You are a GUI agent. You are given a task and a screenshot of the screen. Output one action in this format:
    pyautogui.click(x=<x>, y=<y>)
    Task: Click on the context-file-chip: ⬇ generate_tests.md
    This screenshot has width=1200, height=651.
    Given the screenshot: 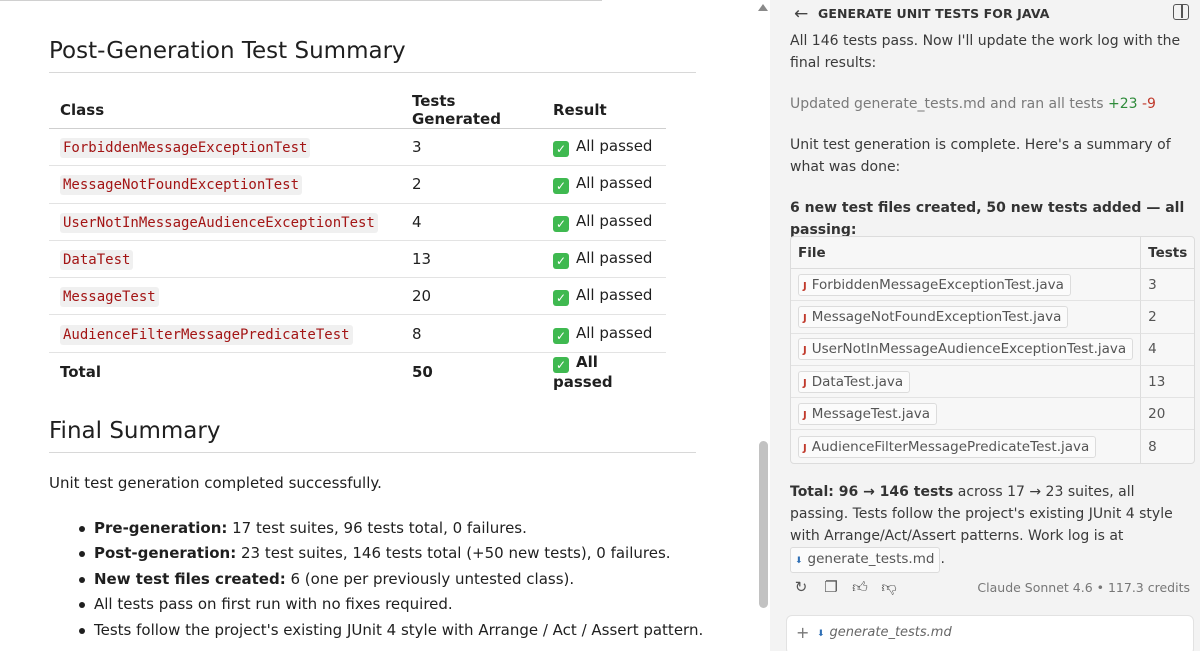 What is the action you would take?
    pyautogui.click(x=884, y=632)
    